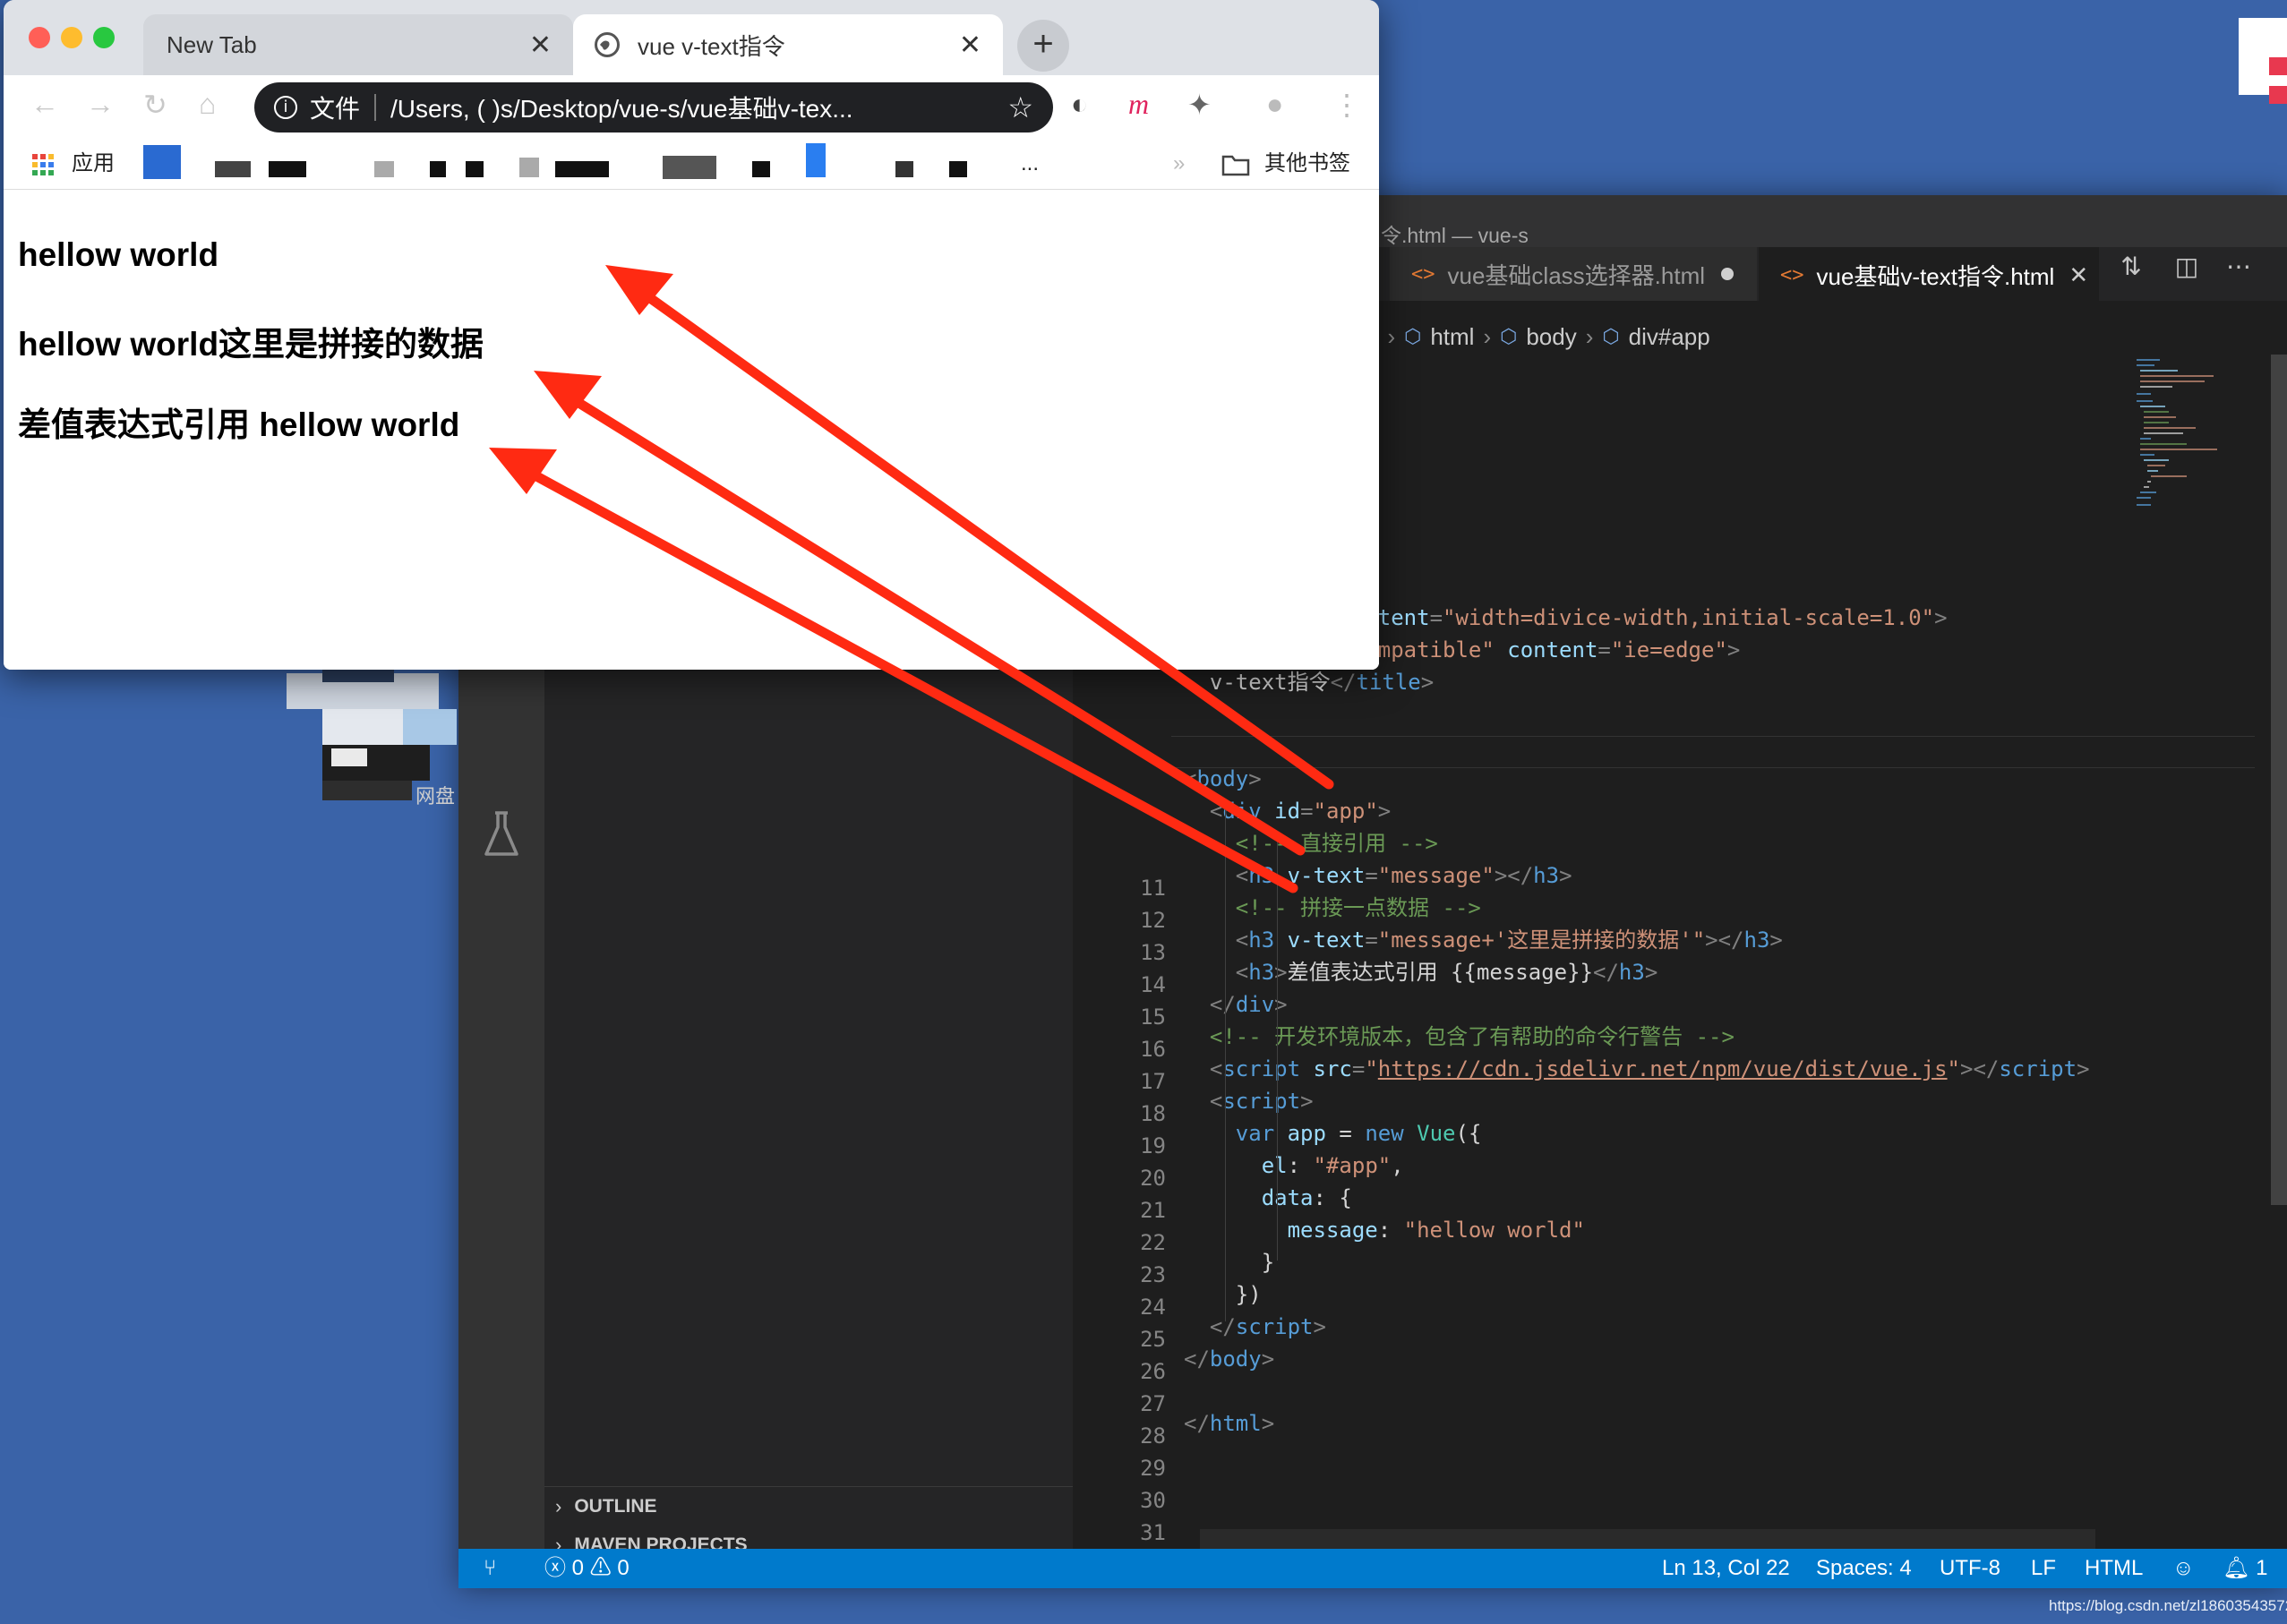 The image size is (2287, 1624). What do you see at coordinates (1647, 1539) in the screenshot?
I see `horizontal-scrollbar` at bounding box center [1647, 1539].